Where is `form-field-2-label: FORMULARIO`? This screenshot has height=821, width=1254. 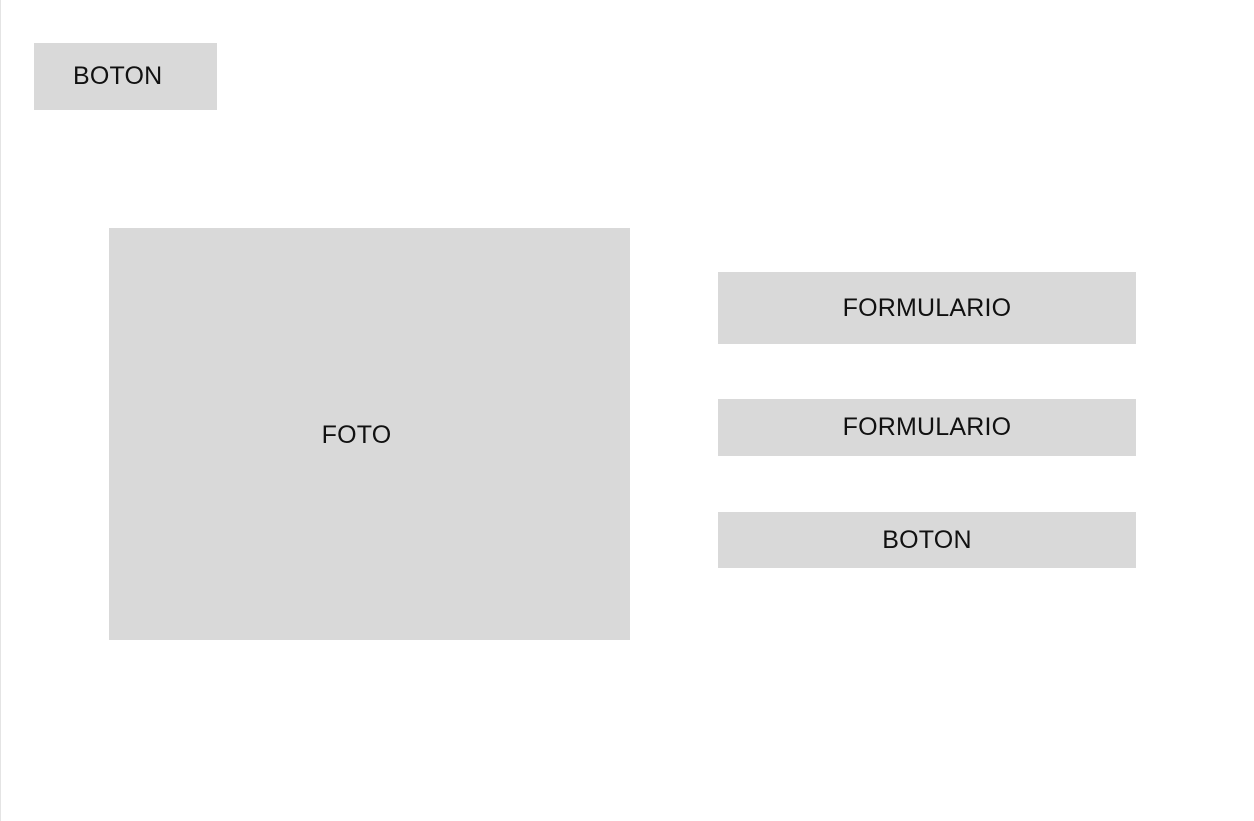
form-field-2-label: FORMULARIO is located at coordinates (927, 427).